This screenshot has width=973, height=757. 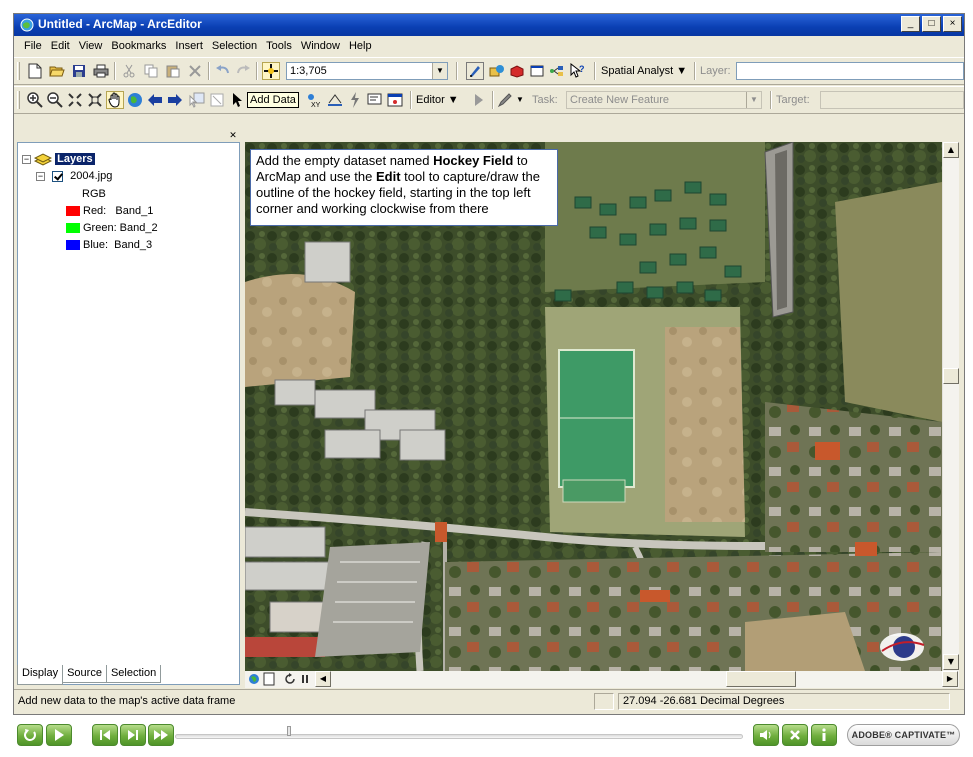 What do you see at coordinates (195, 71) in the screenshot?
I see `delete-icon` at bounding box center [195, 71].